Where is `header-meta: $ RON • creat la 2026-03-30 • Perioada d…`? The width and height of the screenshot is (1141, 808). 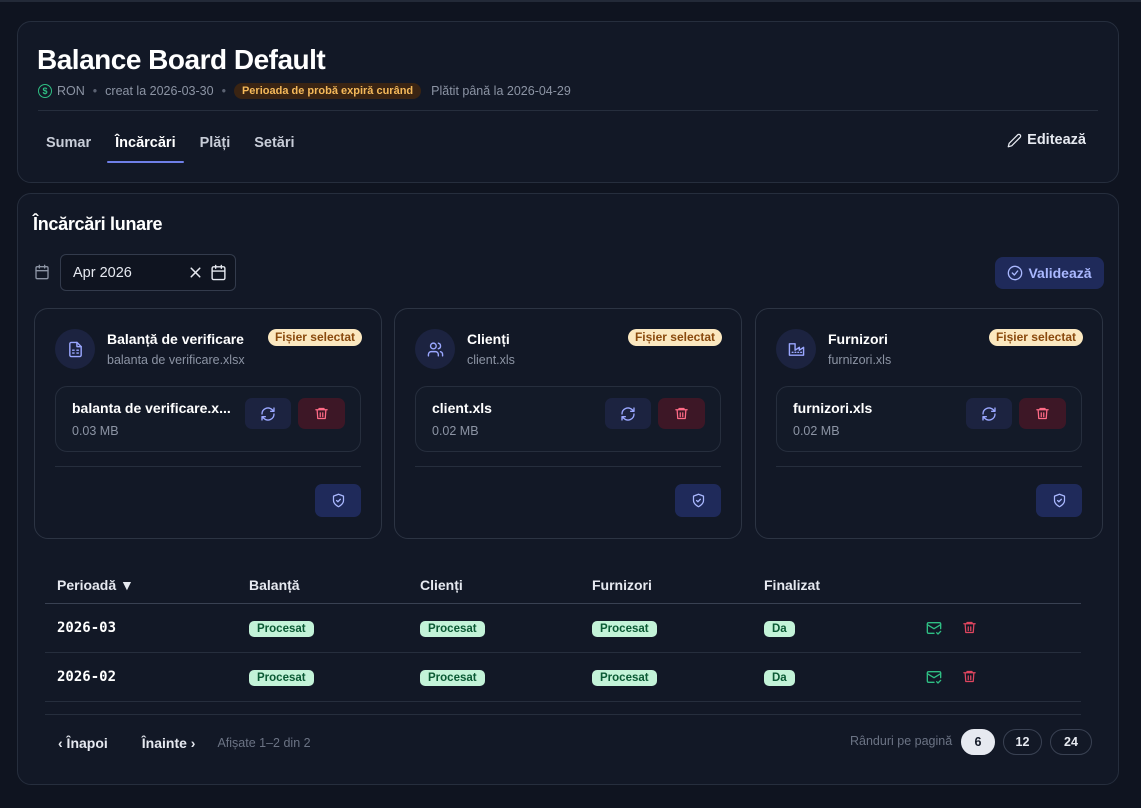 header-meta: $ RON • creat la 2026-03-30 • Perioada d… is located at coordinates (304, 91).